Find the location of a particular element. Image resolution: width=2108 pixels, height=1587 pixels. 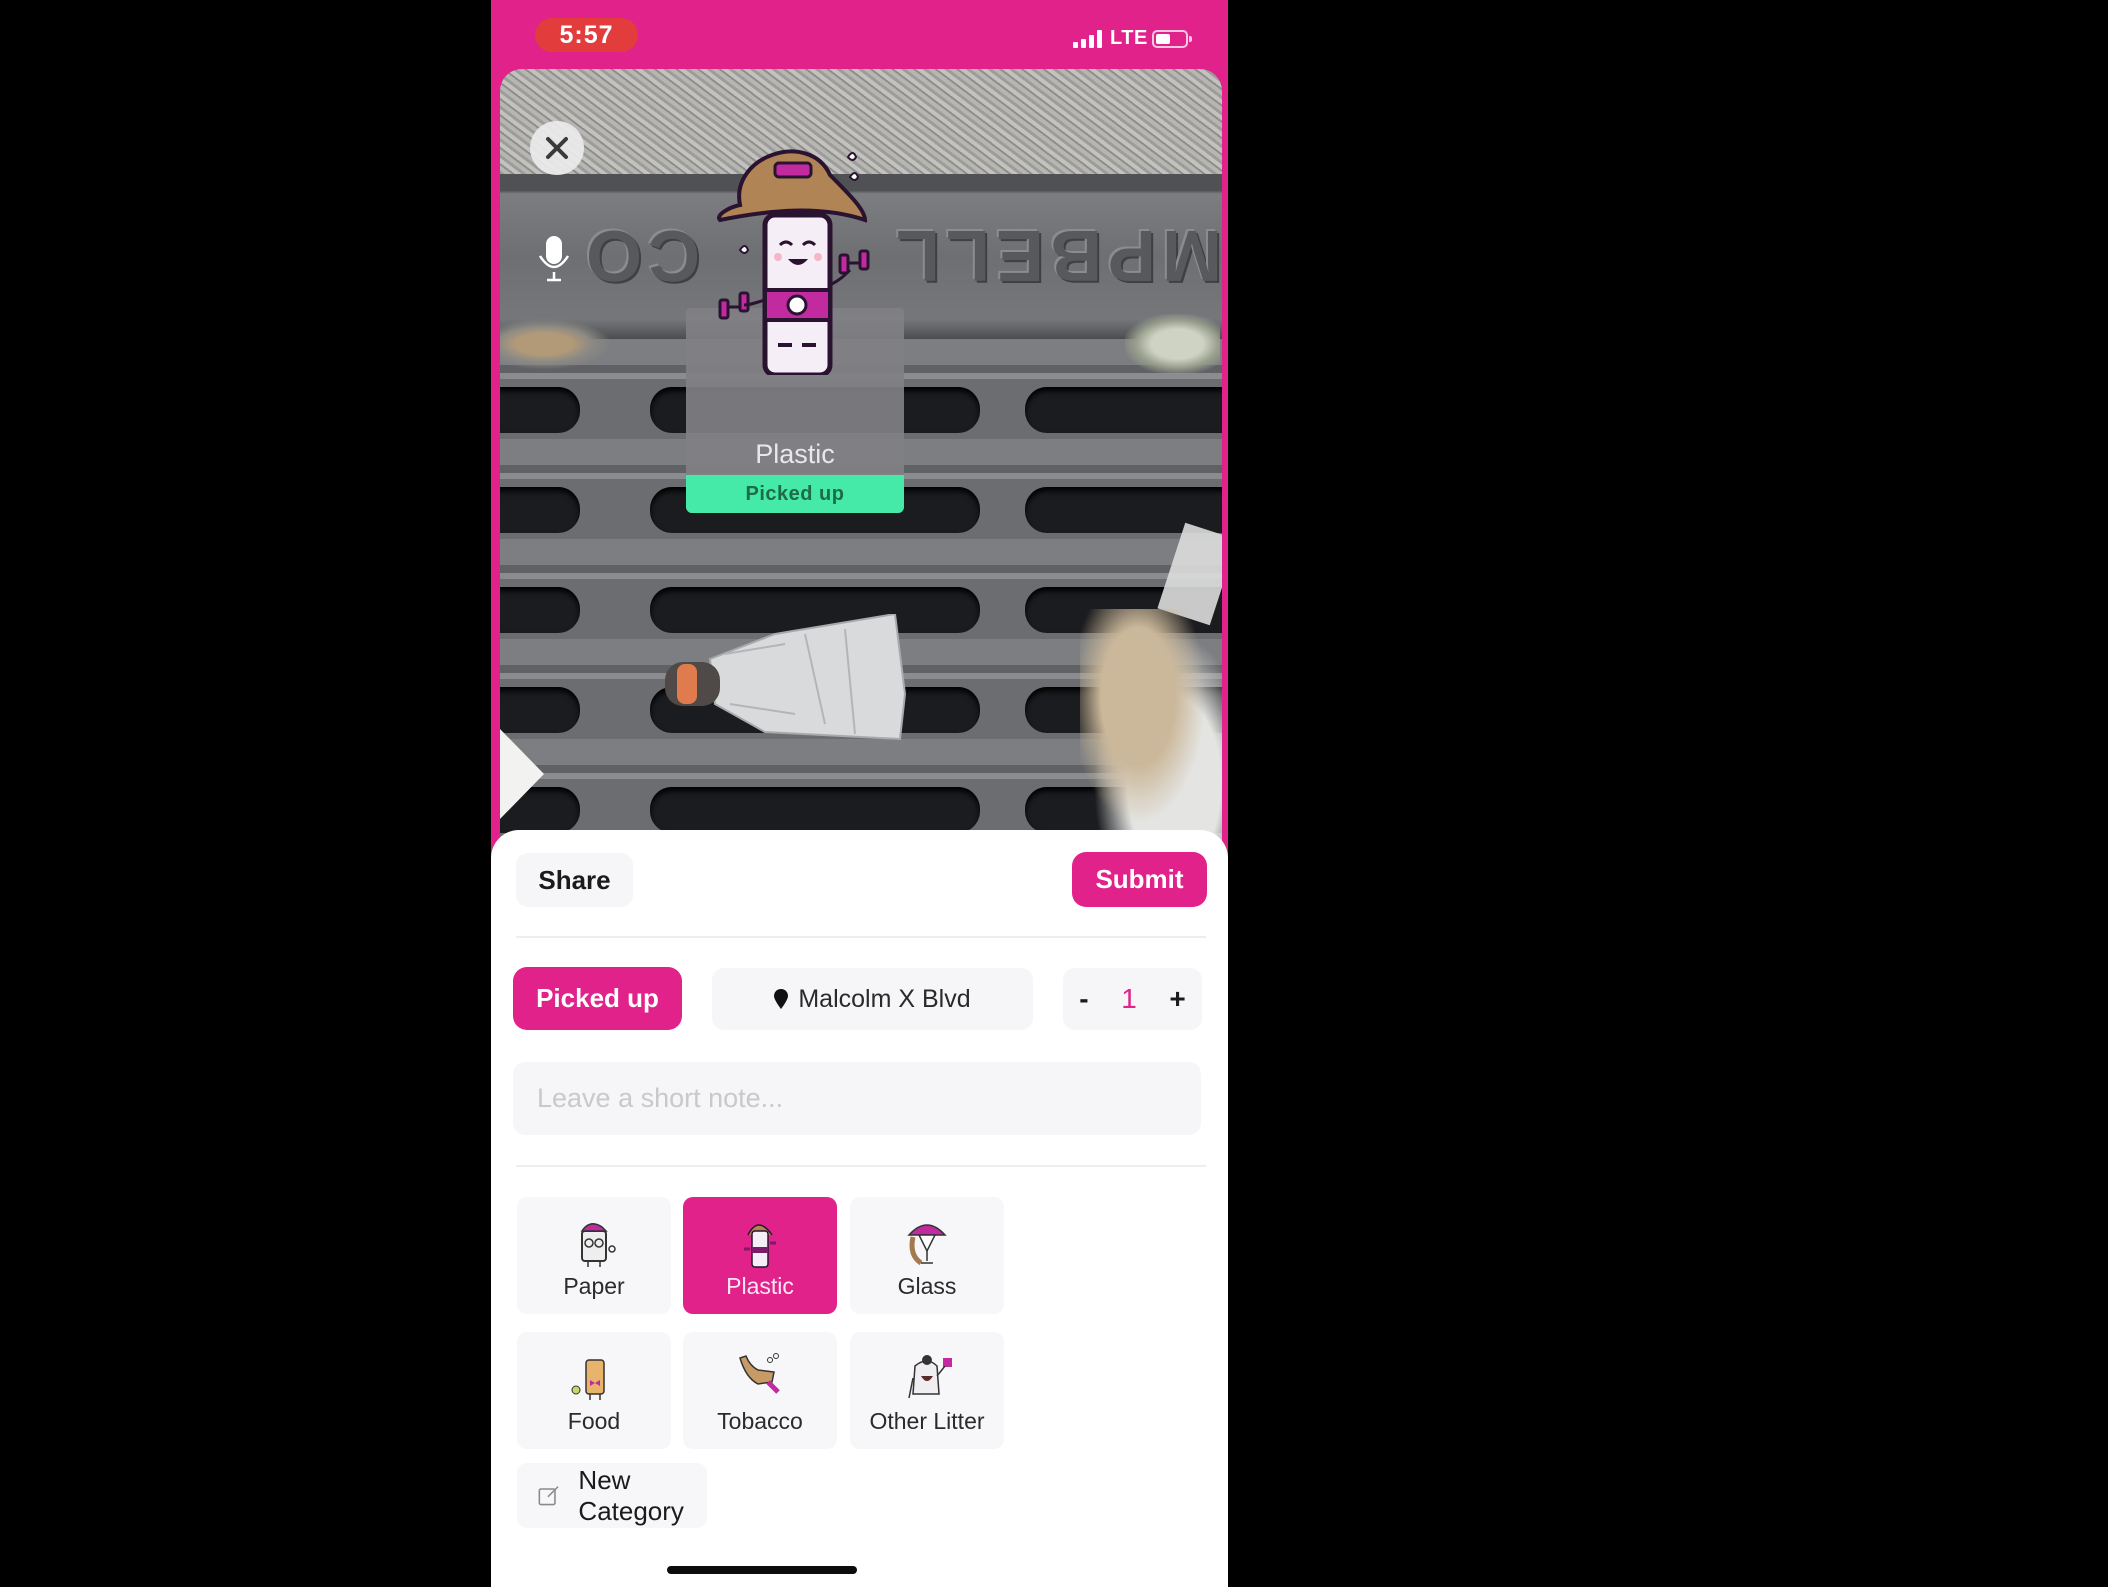

category-label: Paper is located at coordinates (594, 1286).